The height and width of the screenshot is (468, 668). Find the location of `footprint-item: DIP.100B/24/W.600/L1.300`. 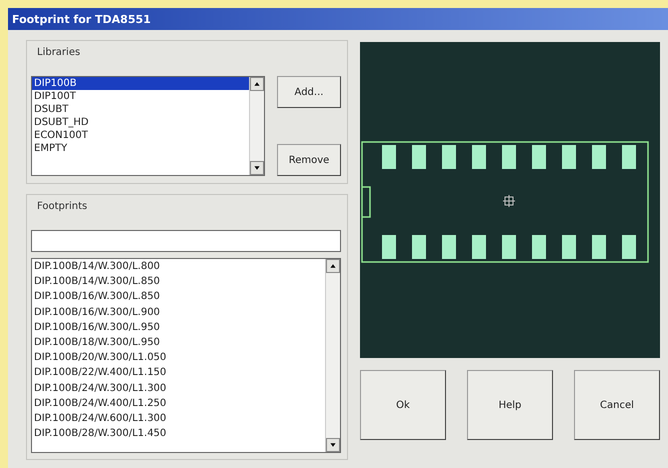

footprint-item: DIP.100B/24/W.600/L1.300 is located at coordinates (178, 418).